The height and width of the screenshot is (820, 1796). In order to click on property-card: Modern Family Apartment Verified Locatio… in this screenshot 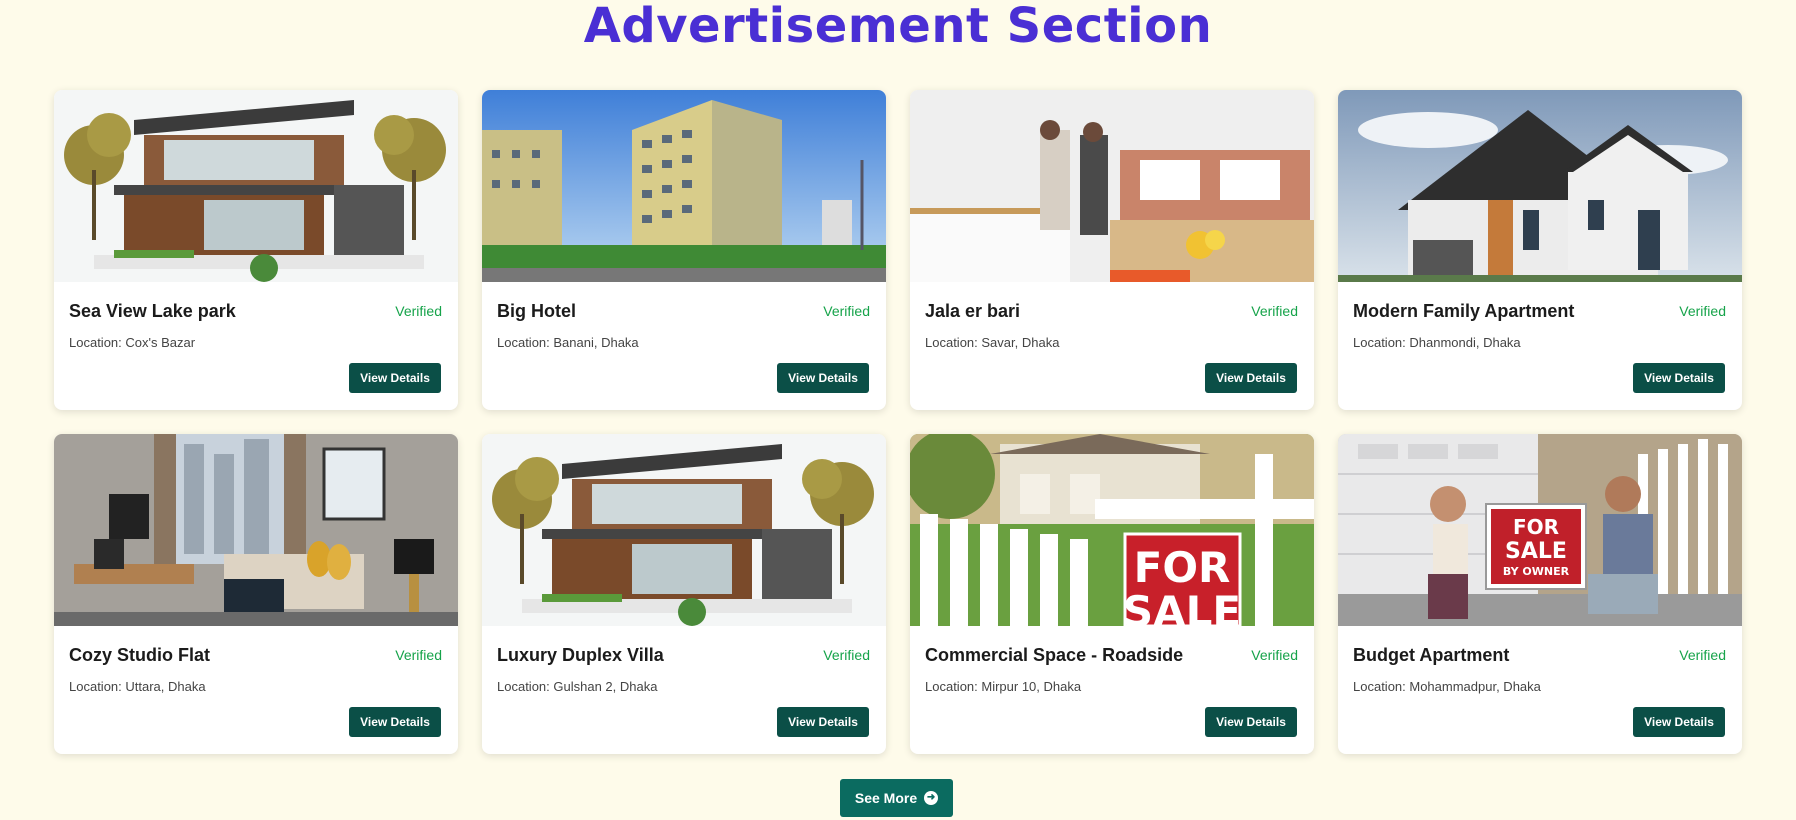, I will do `click(1540, 250)`.